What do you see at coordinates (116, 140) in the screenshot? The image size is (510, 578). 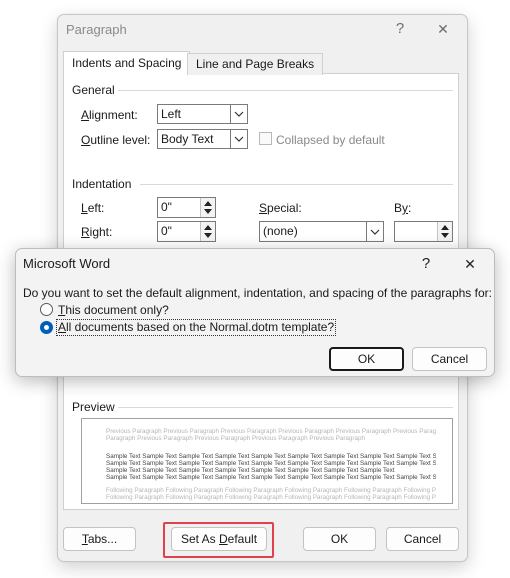 I see `outline-level-label: Outline level:` at bounding box center [116, 140].